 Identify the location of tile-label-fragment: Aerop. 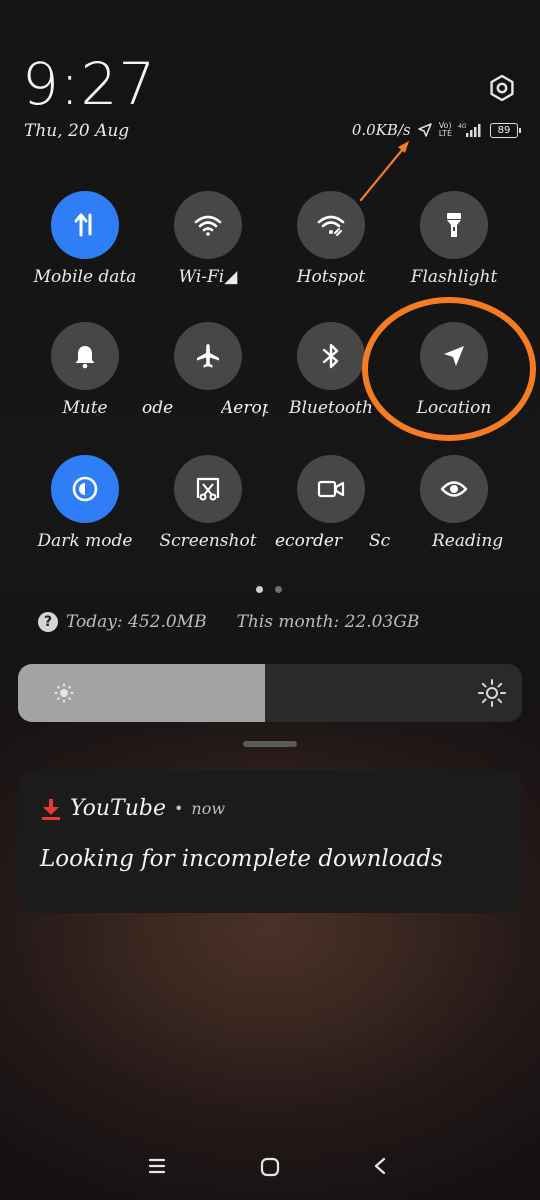
(244, 408).